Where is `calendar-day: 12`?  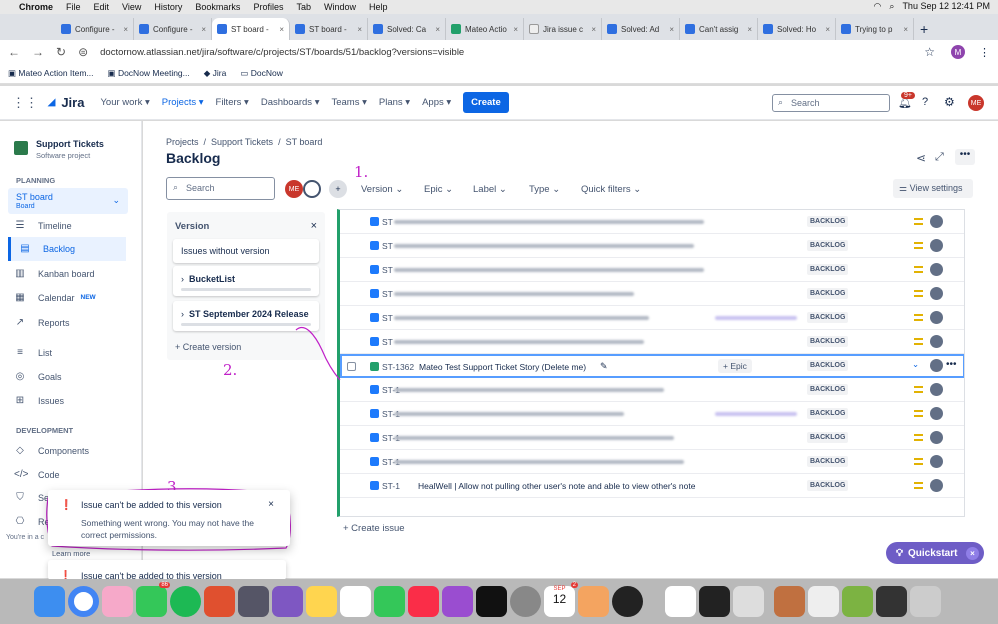
calendar-day: 12 is located at coordinates (559, 599).